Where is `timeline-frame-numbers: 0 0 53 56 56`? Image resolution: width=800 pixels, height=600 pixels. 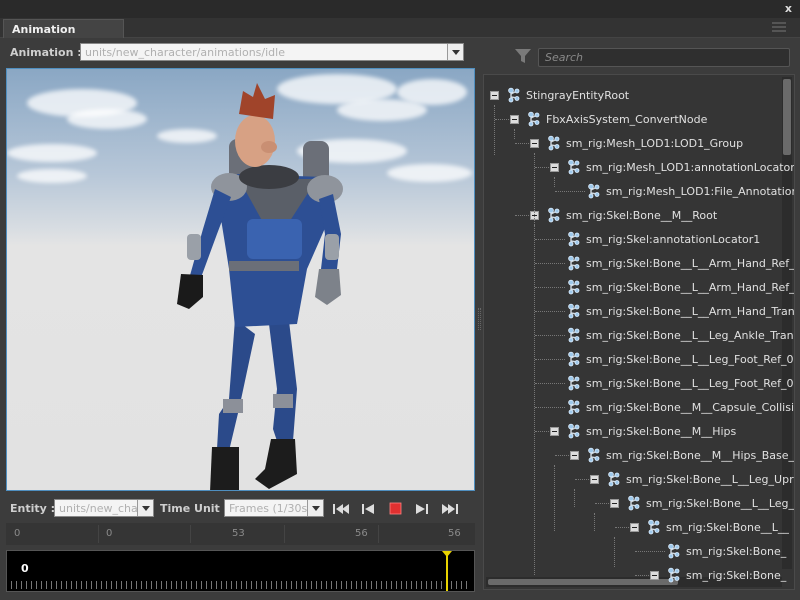 timeline-frame-numbers: 0 0 53 56 56 is located at coordinates (240, 534).